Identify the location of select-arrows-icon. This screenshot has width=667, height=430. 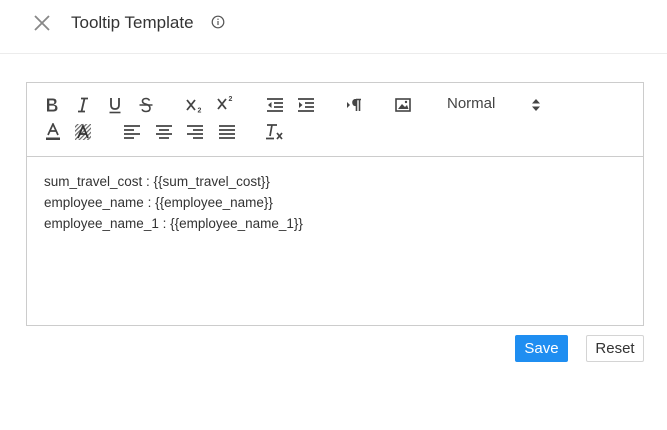
(536, 107).